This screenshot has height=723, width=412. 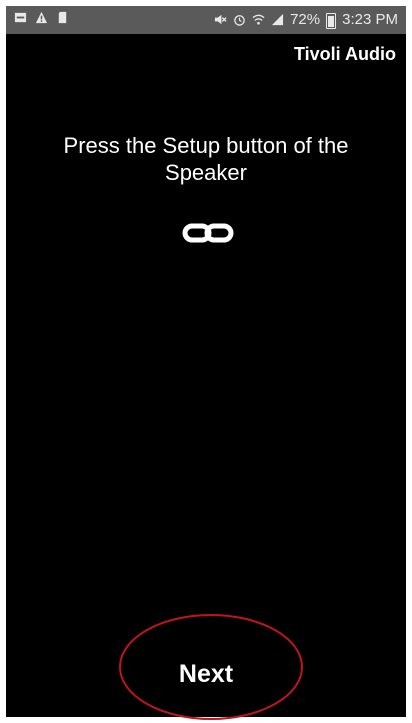 What do you see at coordinates (208, 233) in the screenshot?
I see `link-icon` at bounding box center [208, 233].